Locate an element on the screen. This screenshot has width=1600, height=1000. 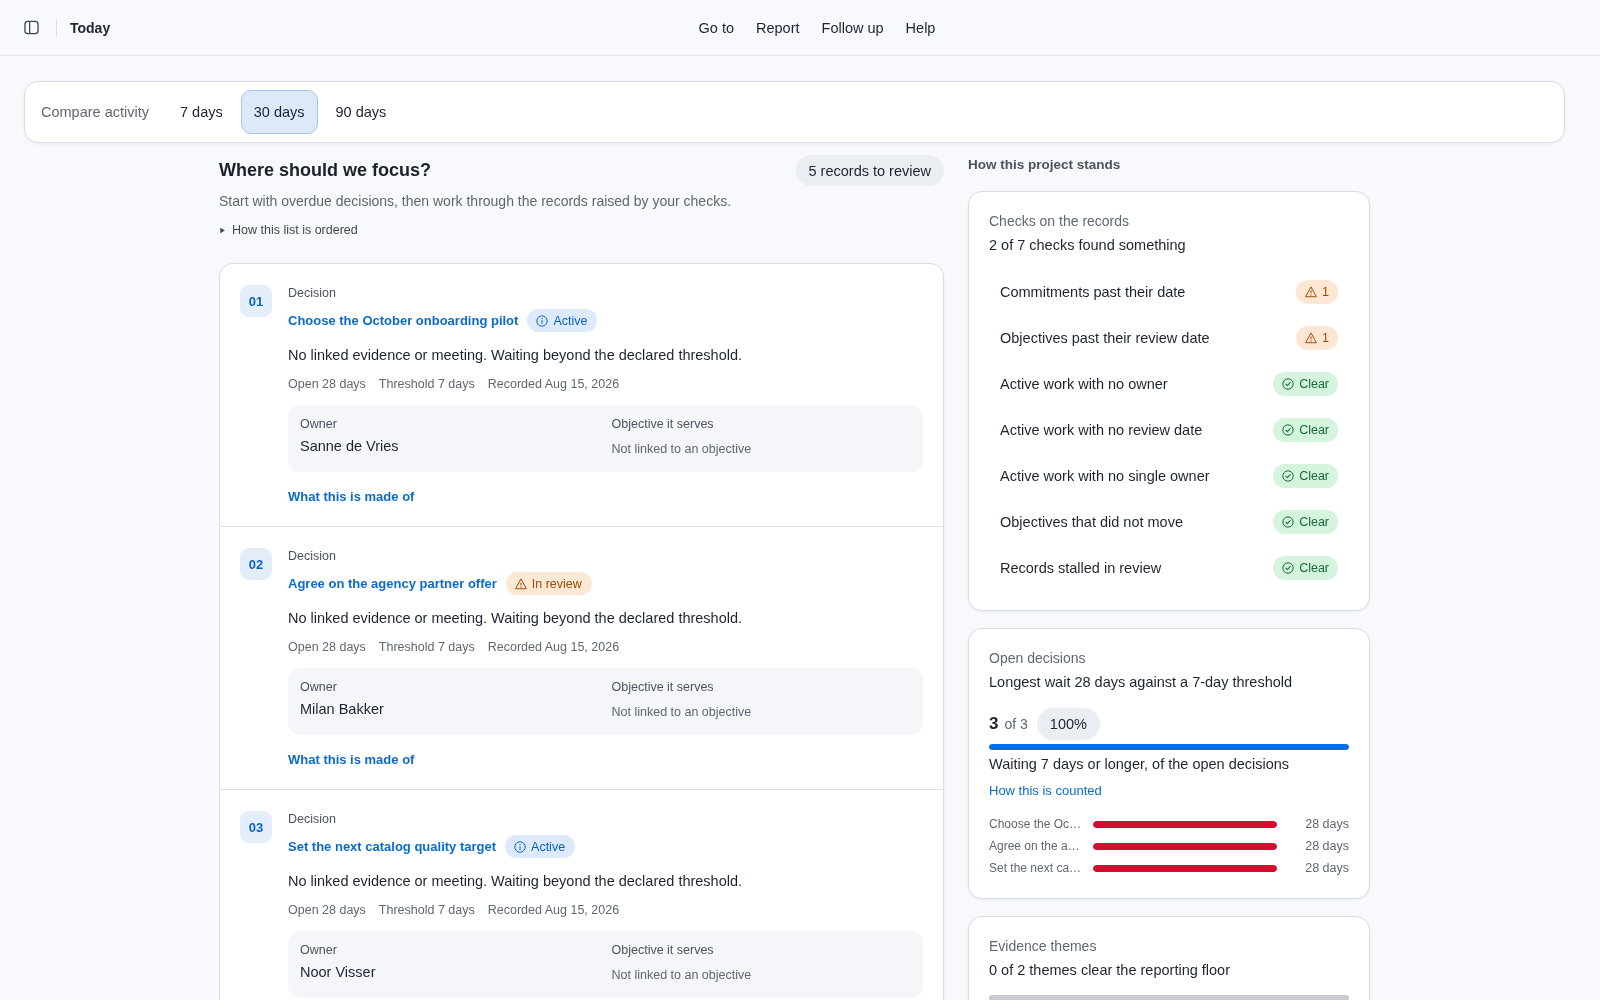
count-total: of 3 is located at coordinates (1016, 724).